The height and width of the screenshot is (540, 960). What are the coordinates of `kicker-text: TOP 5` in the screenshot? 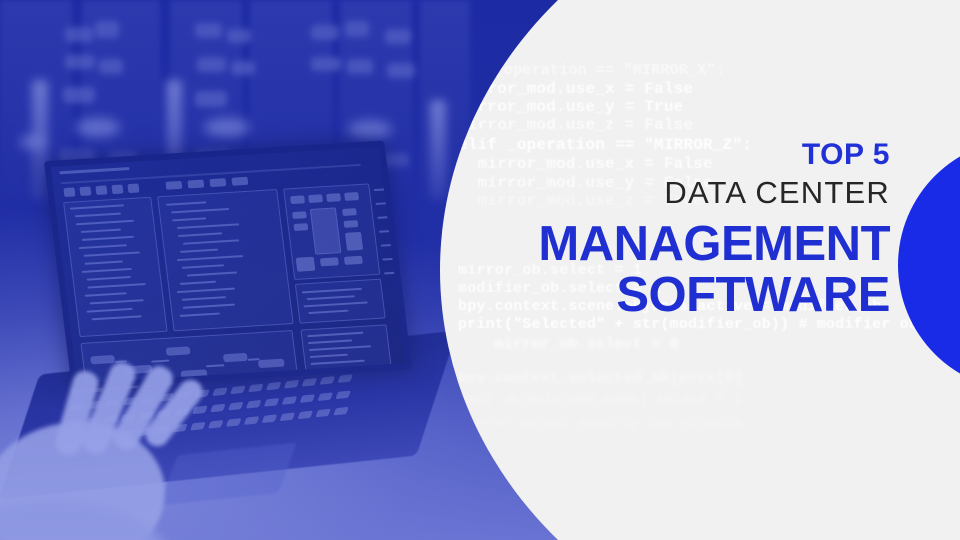 It's located at (845, 154).